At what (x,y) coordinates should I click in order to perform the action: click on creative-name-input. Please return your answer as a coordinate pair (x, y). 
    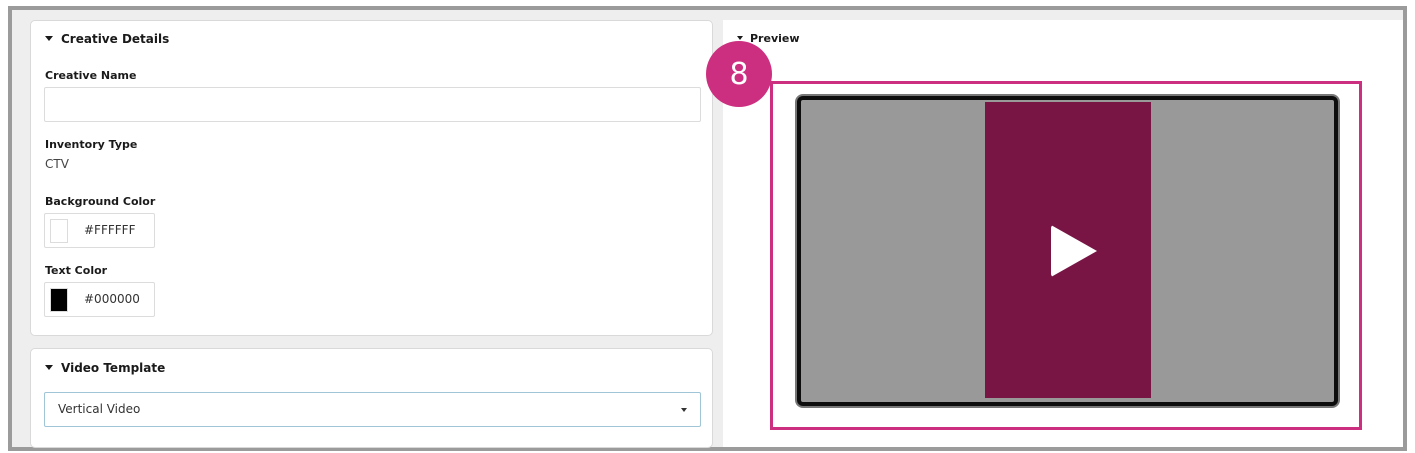
    Looking at the image, I should click on (372, 104).